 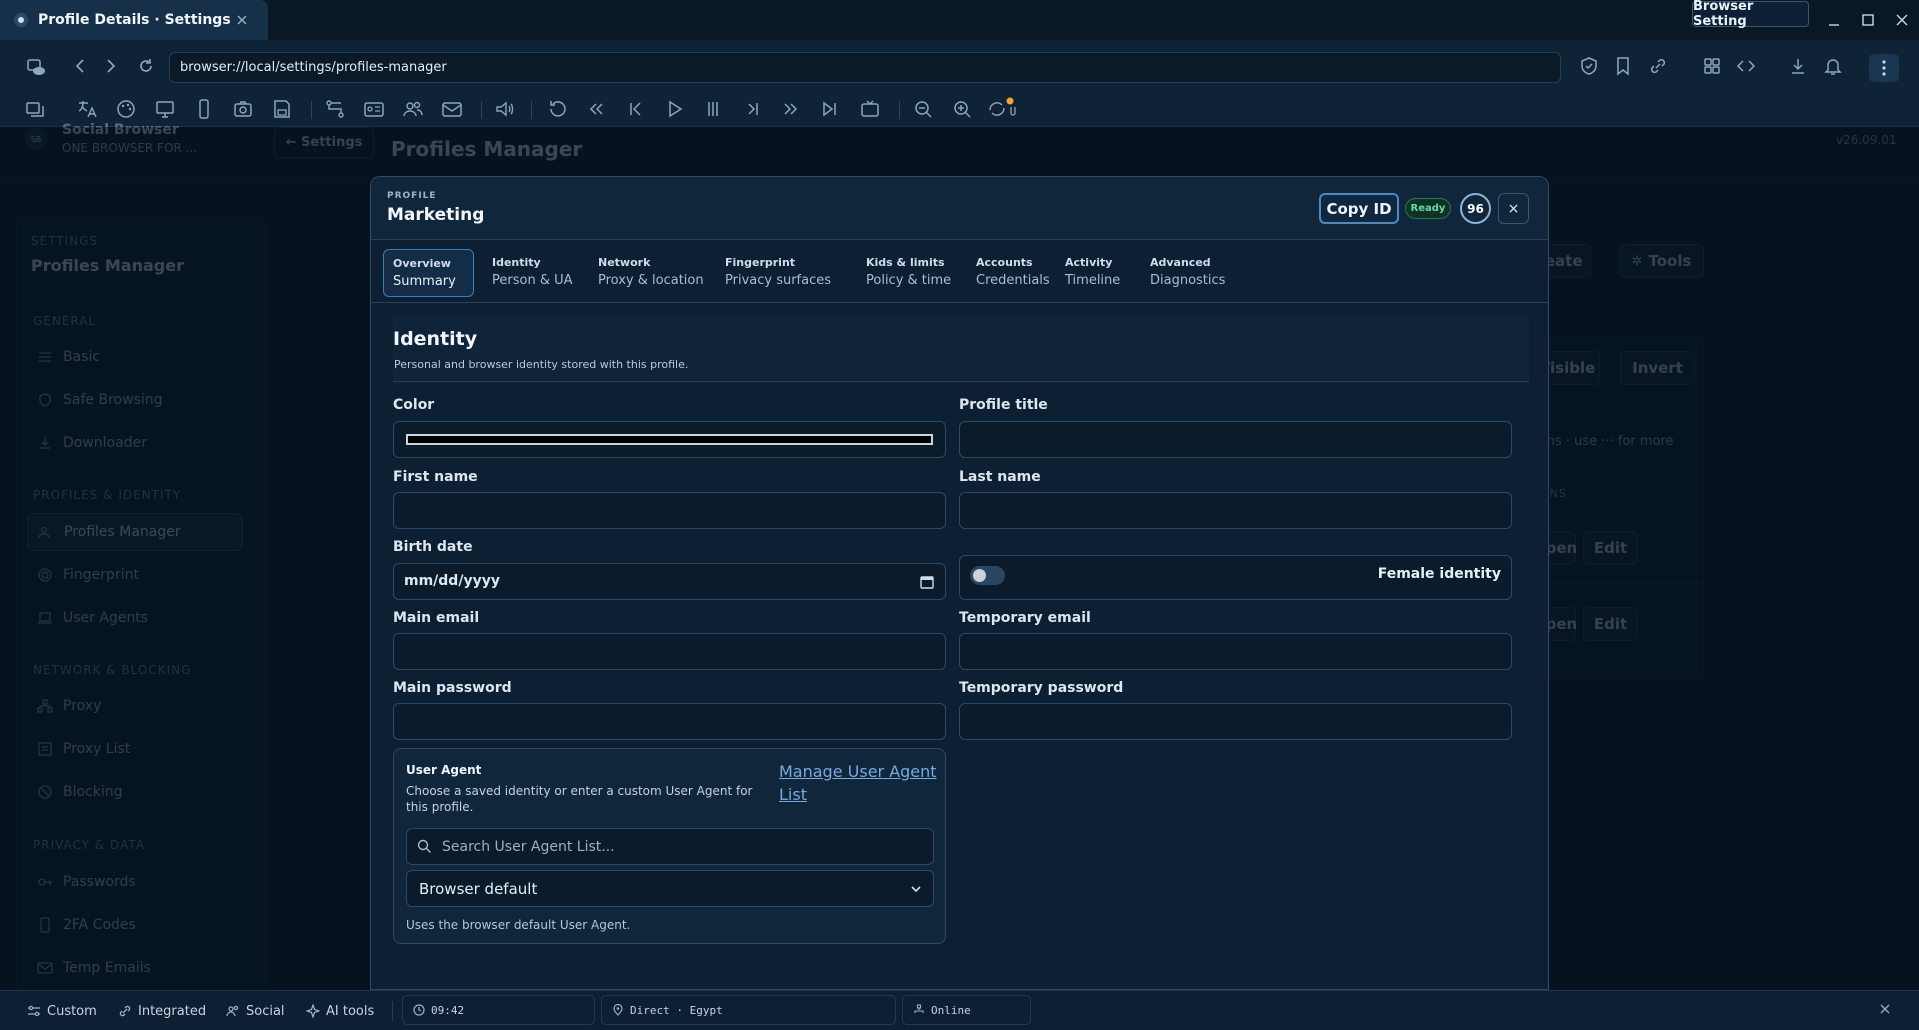 What do you see at coordinates (1092, 273) in the screenshot?
I see `tab-activity: Activity Timeline` at bounding box center [1092, 273].